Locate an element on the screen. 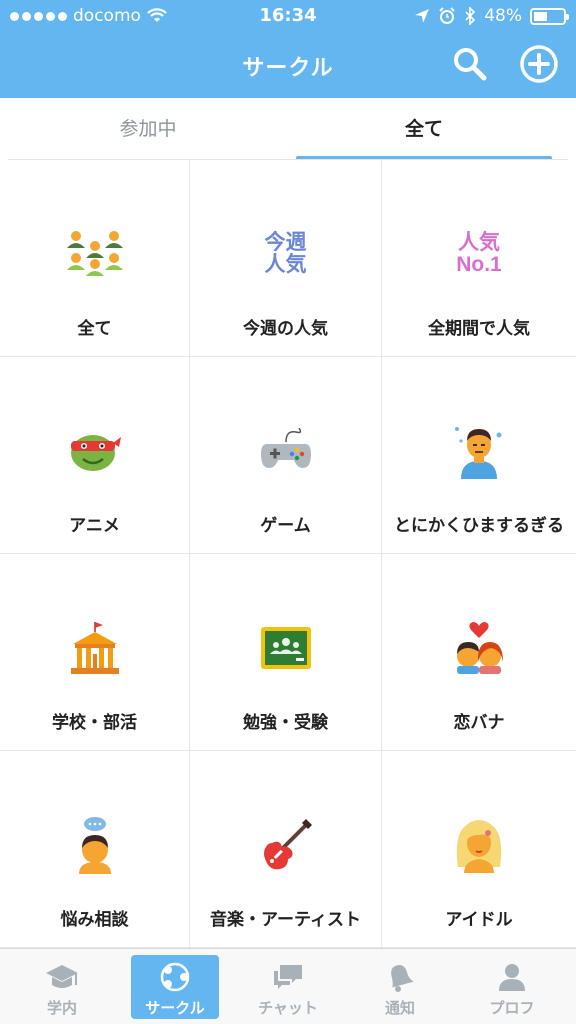  tabbar-profile: プロフ is located at coordinates (512, 987).